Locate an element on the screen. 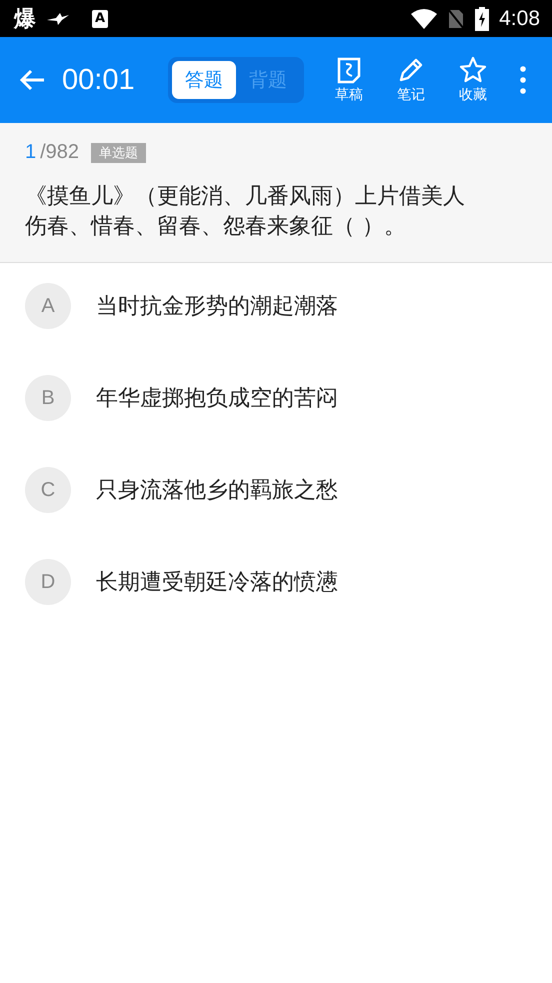  question-number: 1 is located at coordinates (30, 152).